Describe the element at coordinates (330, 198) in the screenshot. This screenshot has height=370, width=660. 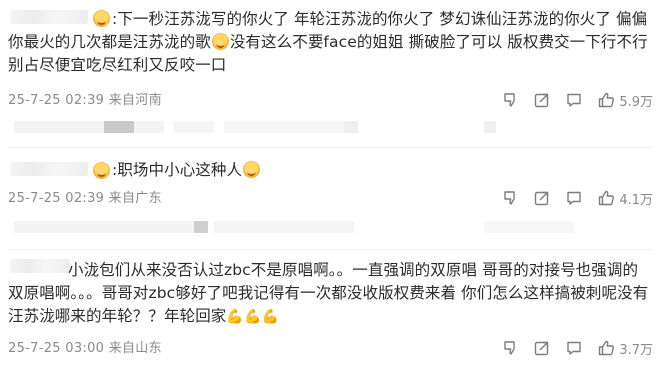
I see `comment-meta: 25-7-25 02:39 来自广东 4.1万` at that location.